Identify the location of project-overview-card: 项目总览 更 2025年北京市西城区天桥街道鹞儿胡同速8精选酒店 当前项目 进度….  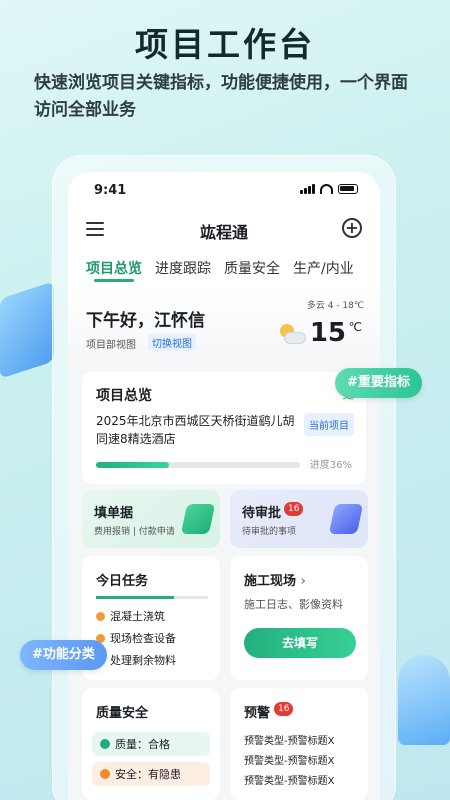
(224, 428).